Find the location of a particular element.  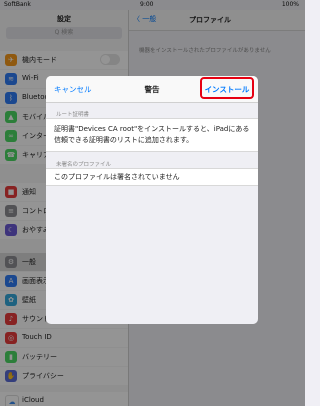

dialog-header: キャンセル 警告 インストール is located at coordinates (152, 89).